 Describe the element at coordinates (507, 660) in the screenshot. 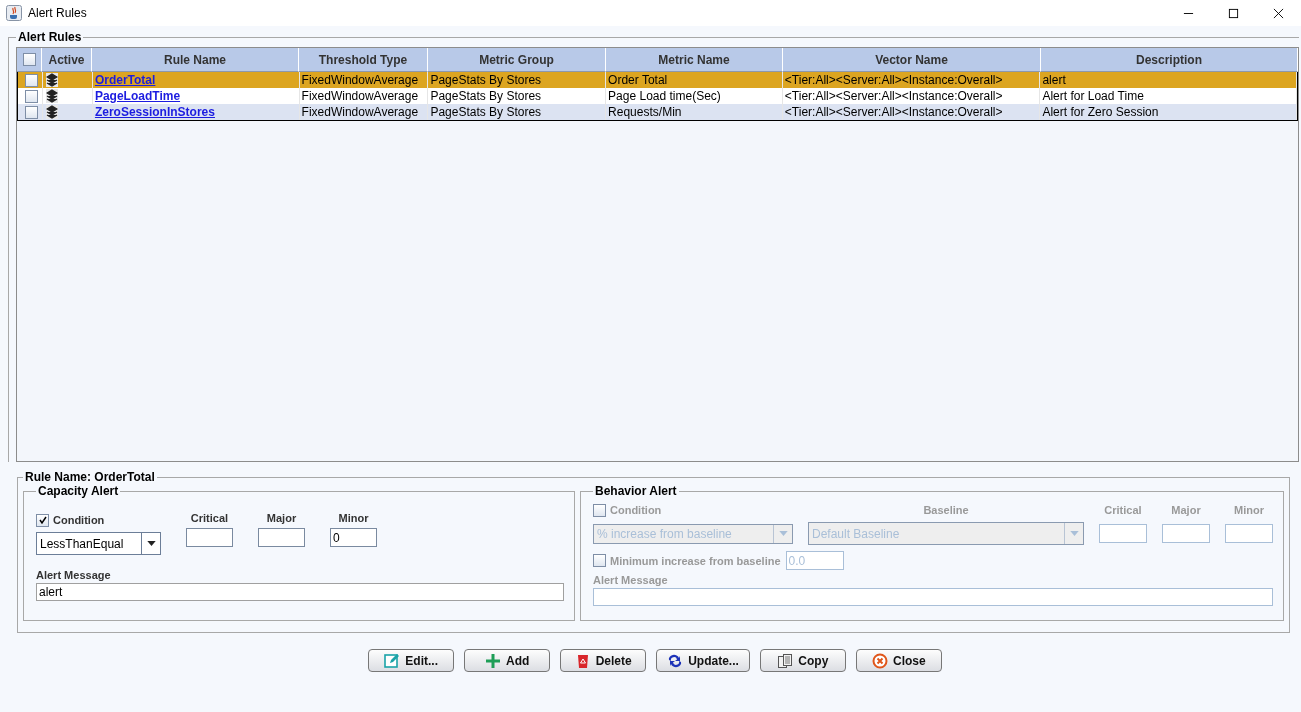

I see `add-button: Add` at that location.